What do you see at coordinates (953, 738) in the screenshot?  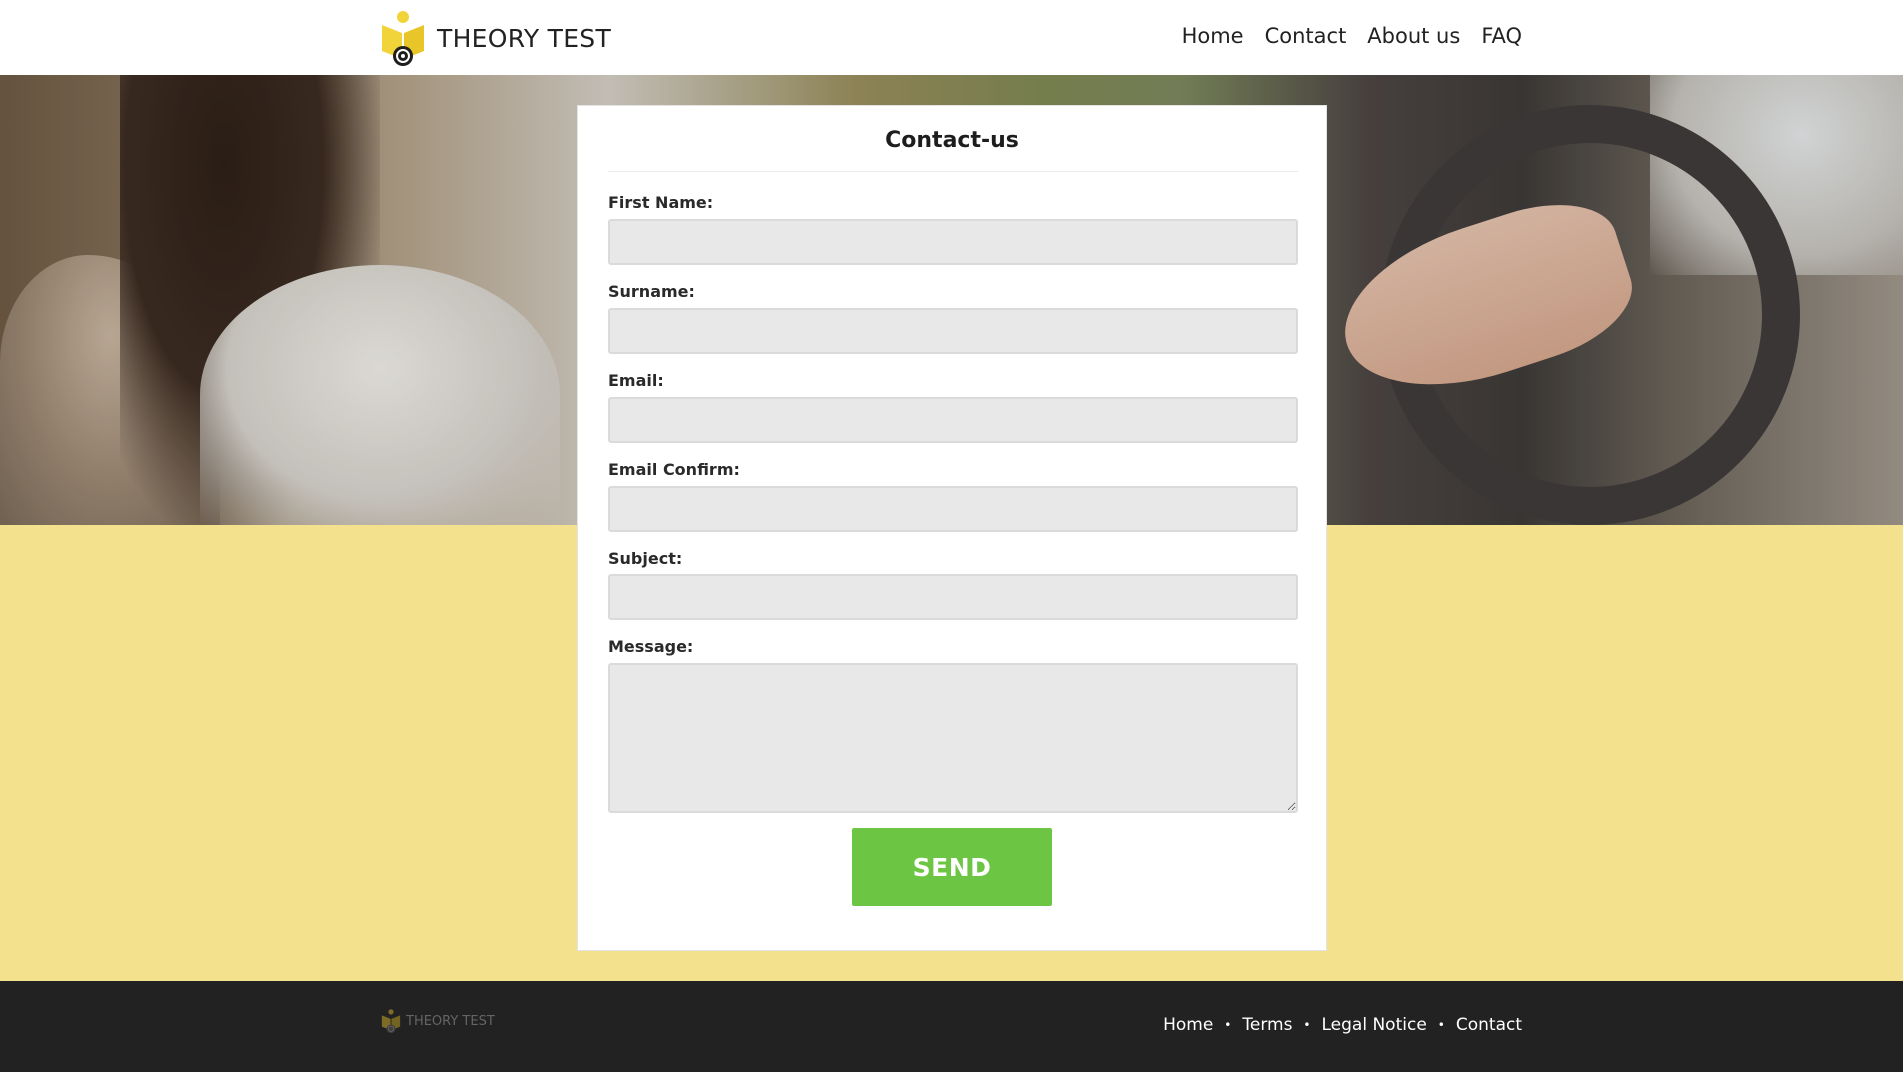 I see `message-textarea` at bounding box center [953, 738].